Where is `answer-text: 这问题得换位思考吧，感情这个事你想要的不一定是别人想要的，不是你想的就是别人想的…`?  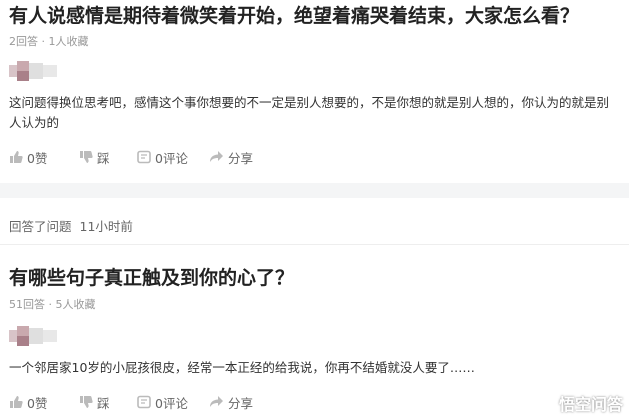
answer-text: 这问题得换位思考吧，感情这个事你想要的不一定是别人想要的，不是你想的就是别人想的… is located at coordinates (311, 113).